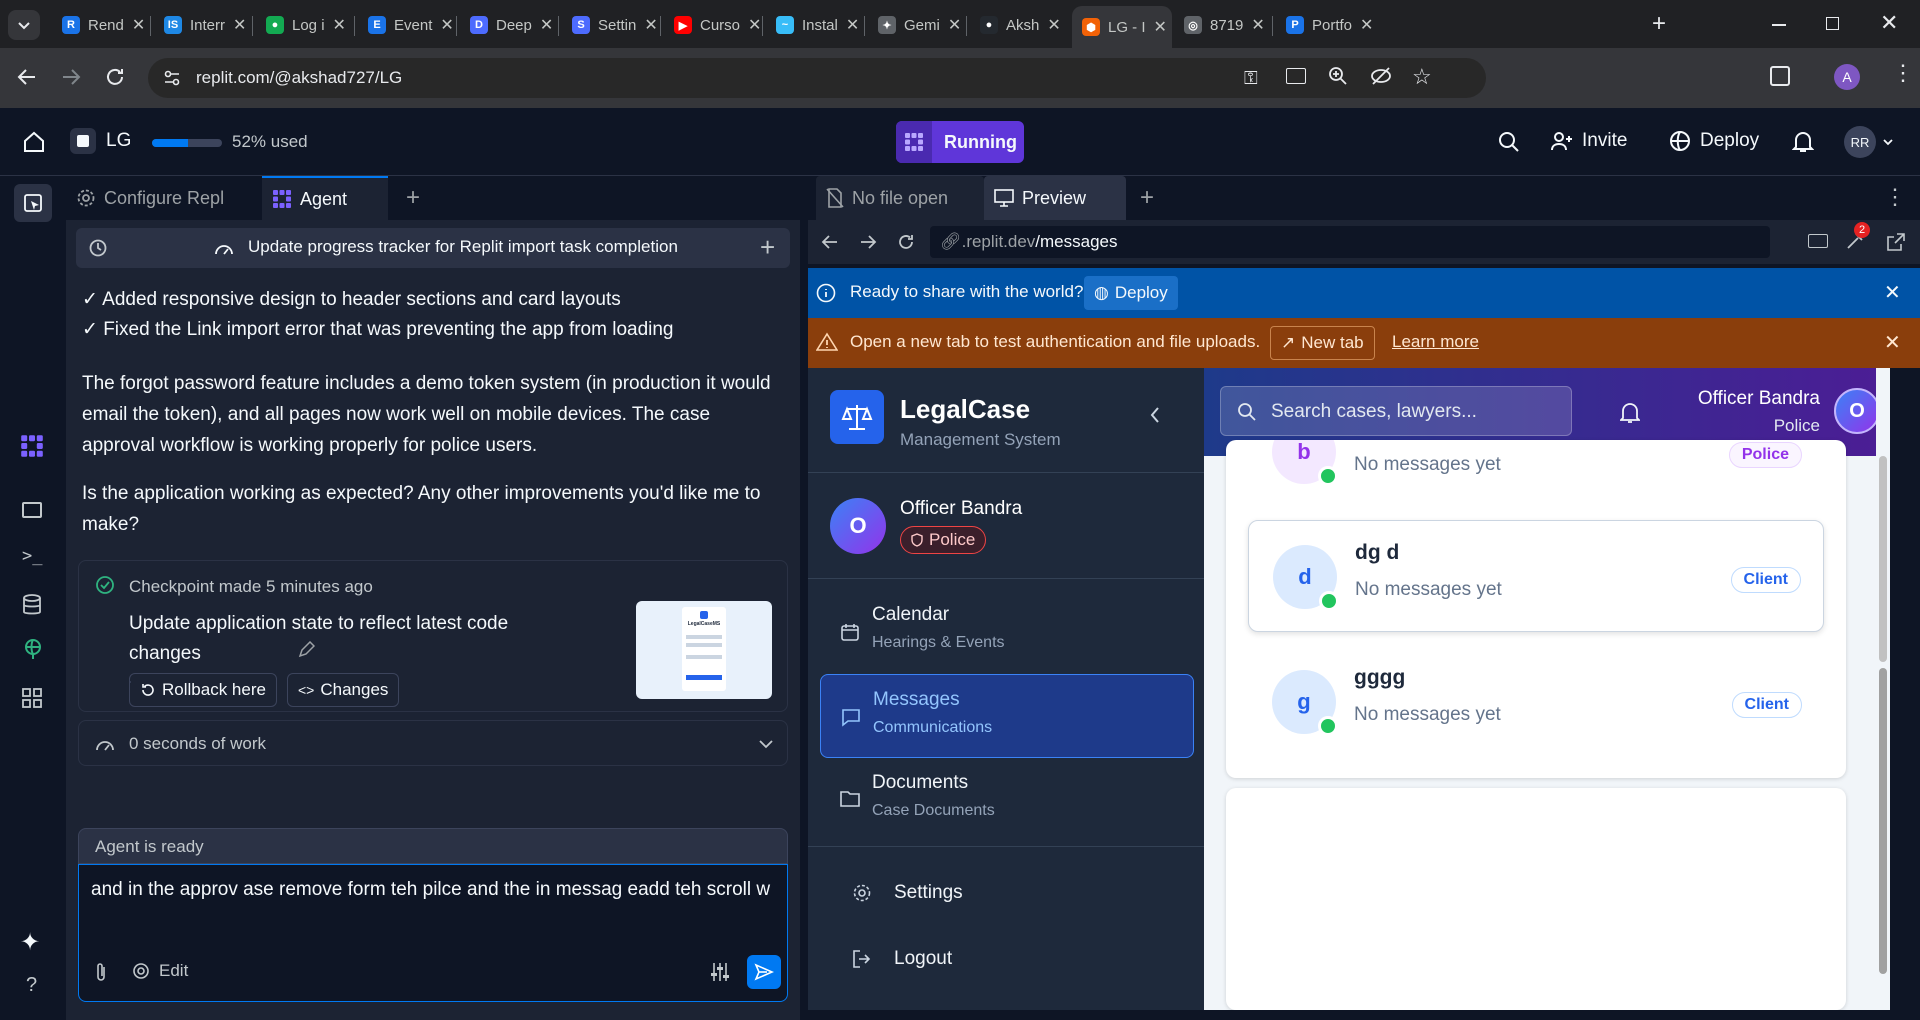 This screenshot has width=1920, height=1020. I want to click on preview-tool-icon, so click(32, 510).